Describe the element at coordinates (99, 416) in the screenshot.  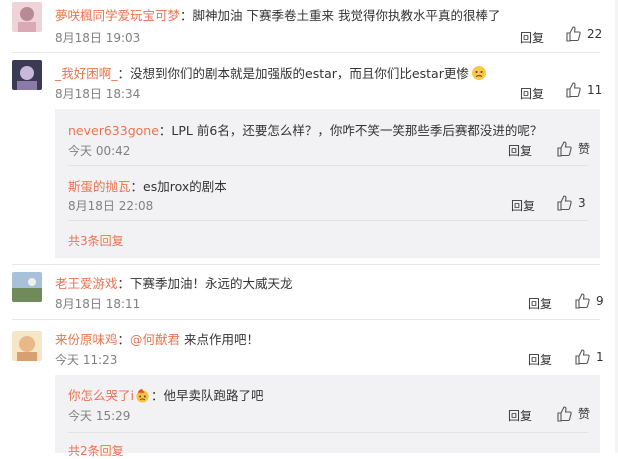
I see `timestamp: 今天 15:29` at that location.